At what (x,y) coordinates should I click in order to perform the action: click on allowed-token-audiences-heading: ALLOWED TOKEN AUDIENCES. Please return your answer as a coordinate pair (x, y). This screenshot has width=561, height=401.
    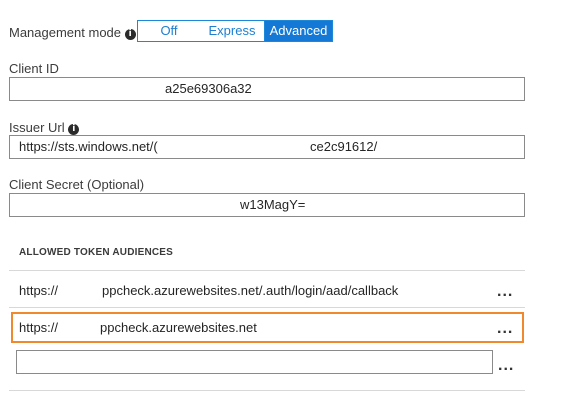
    Looking at the image, I should click on (96, 252).